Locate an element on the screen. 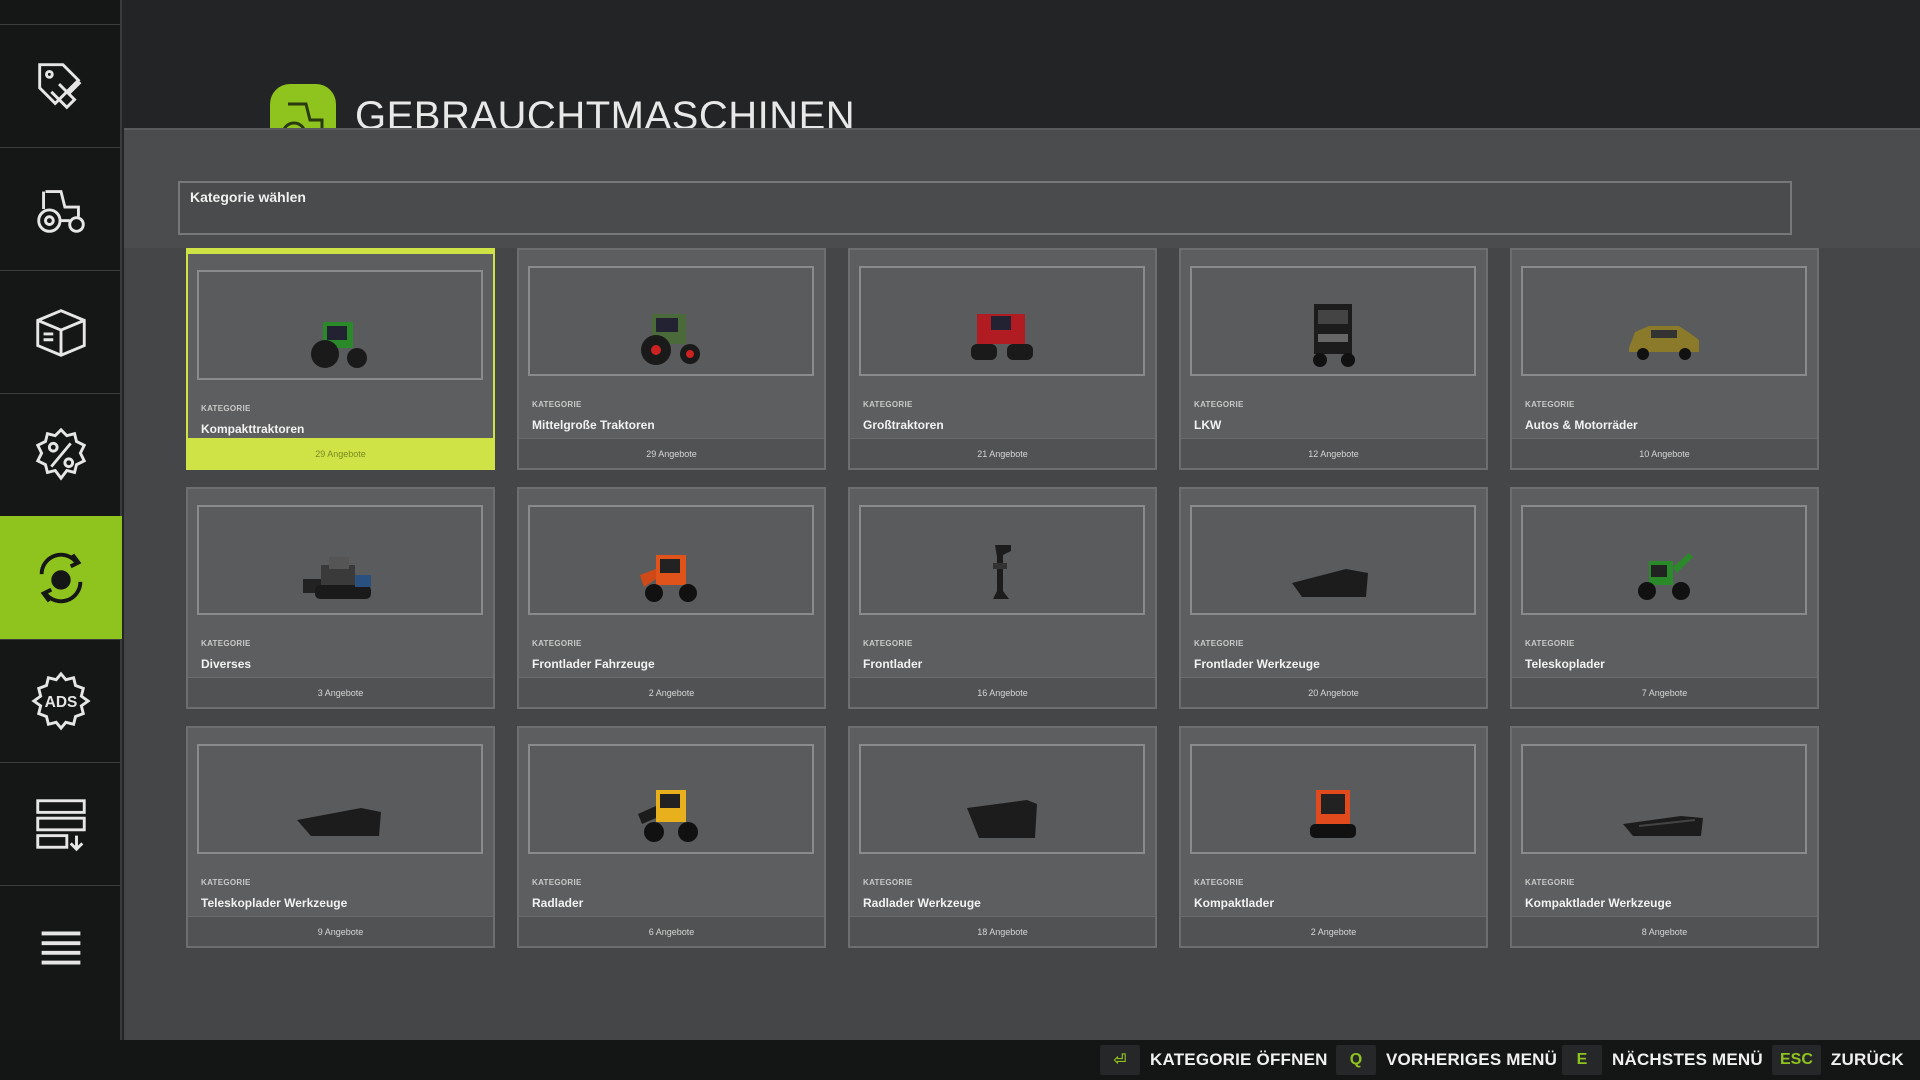  category-card-kompakttraktoren: KATEGORIE Kompakttraktoren 29 Angebote is located at coordinates (340, 359).